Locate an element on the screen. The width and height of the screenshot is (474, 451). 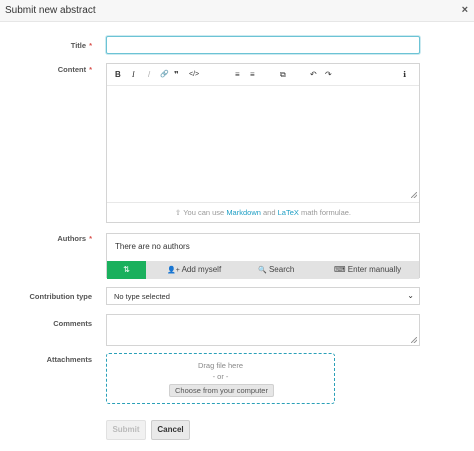
undo-icon: ↶ is located at coordinates (313, 75).